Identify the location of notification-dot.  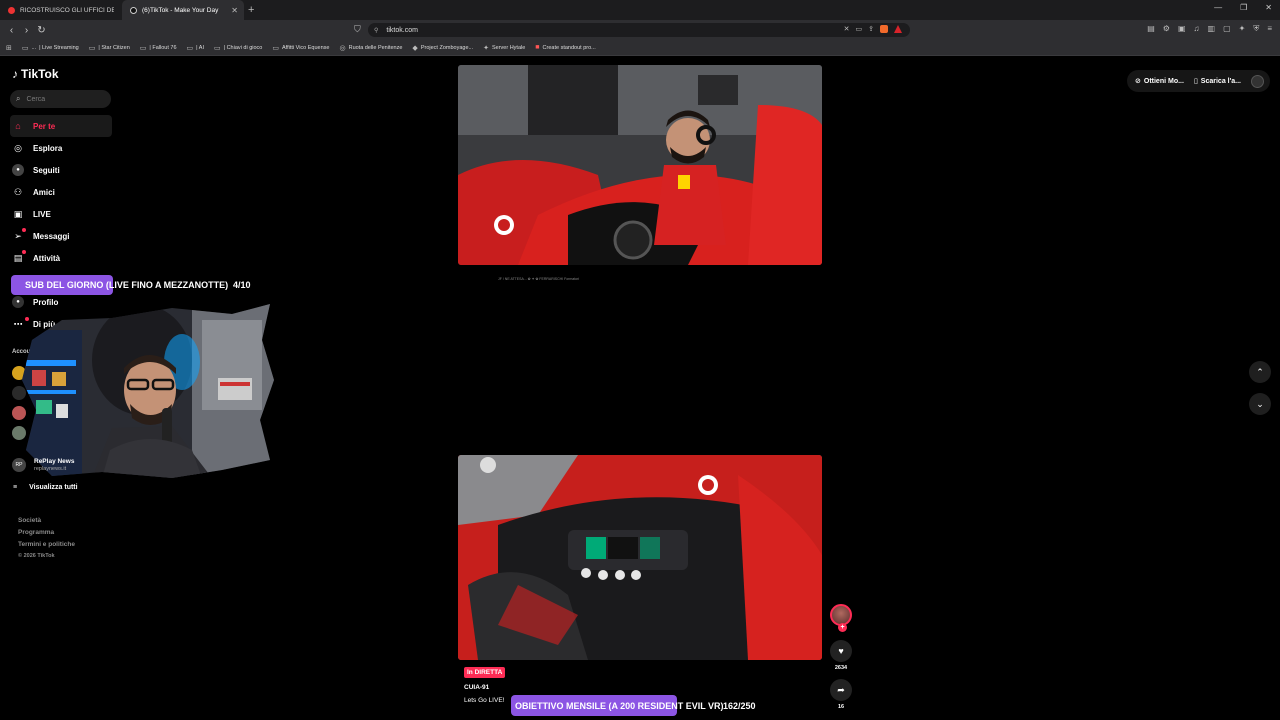
(24, 230).